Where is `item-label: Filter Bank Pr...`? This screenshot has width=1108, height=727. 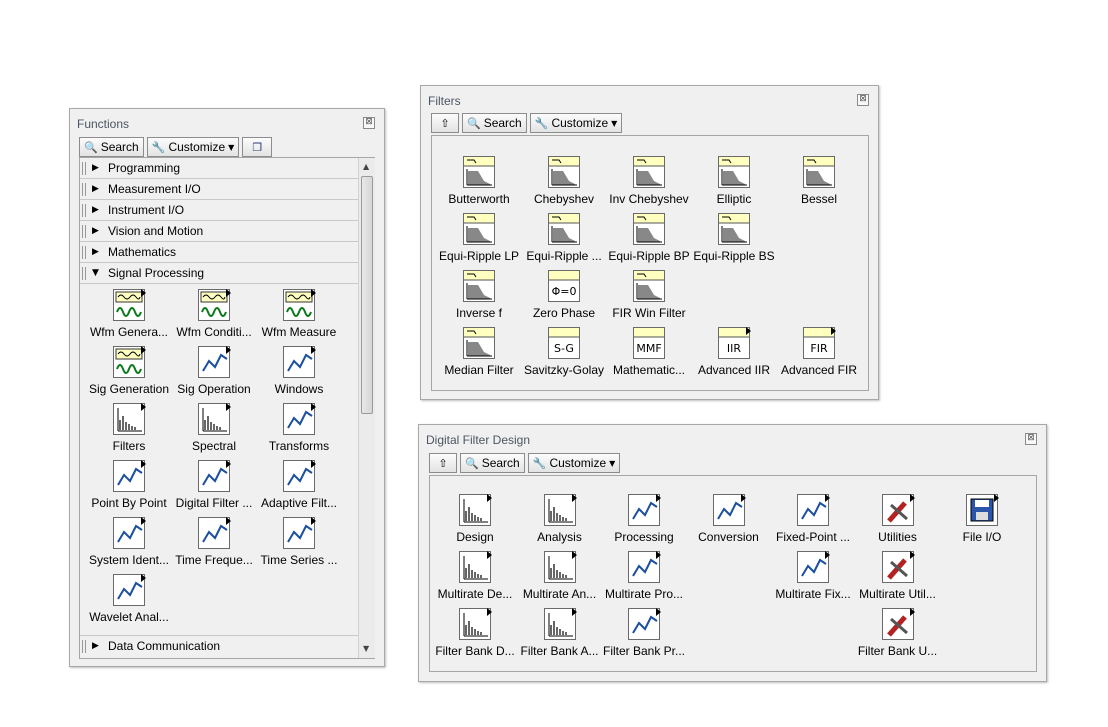 item-label: Filter Bank Pr... is located at coordinates (644, 651).